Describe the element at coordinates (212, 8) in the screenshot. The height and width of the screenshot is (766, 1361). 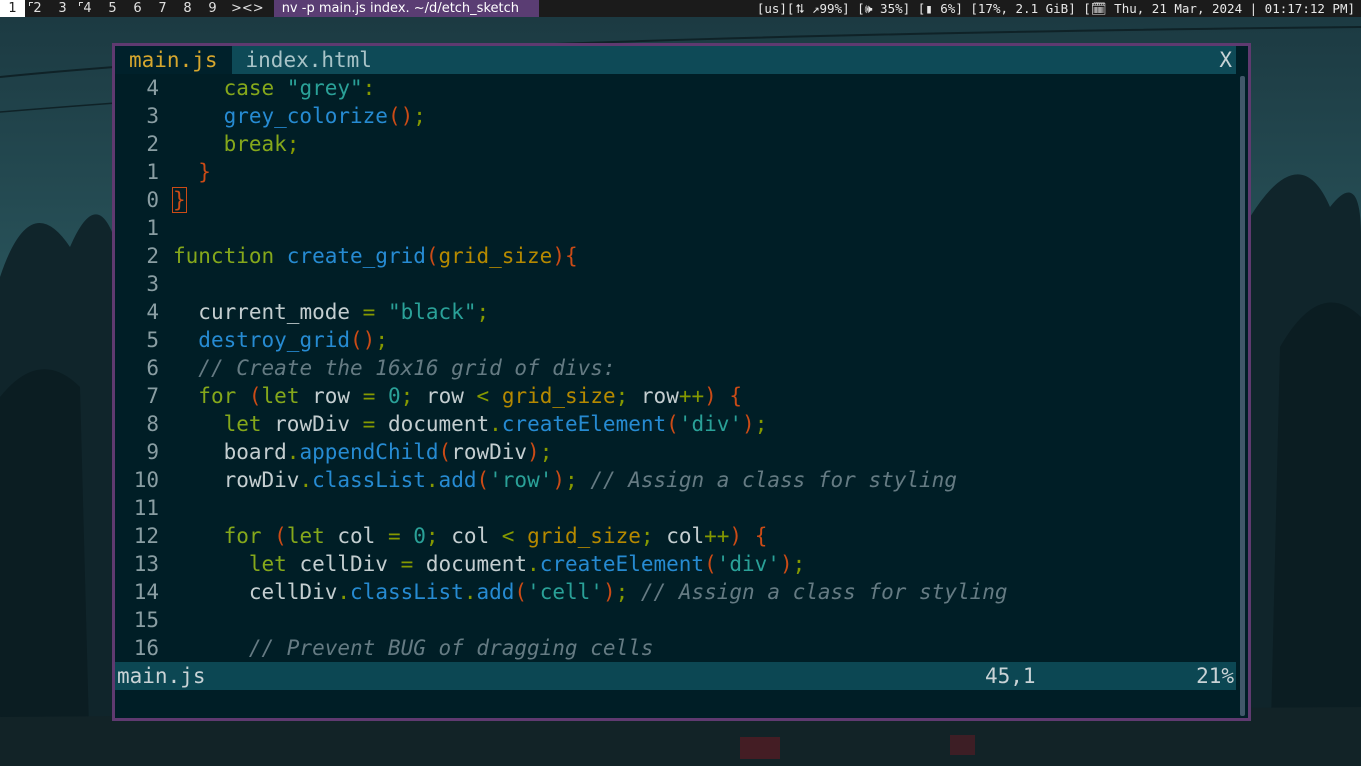
I see `workspace-9: 9` at that location.